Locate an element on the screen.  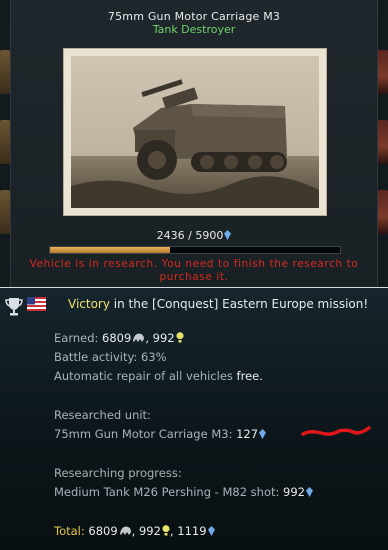
total-label: Total: is located at coordinates (69, 531).